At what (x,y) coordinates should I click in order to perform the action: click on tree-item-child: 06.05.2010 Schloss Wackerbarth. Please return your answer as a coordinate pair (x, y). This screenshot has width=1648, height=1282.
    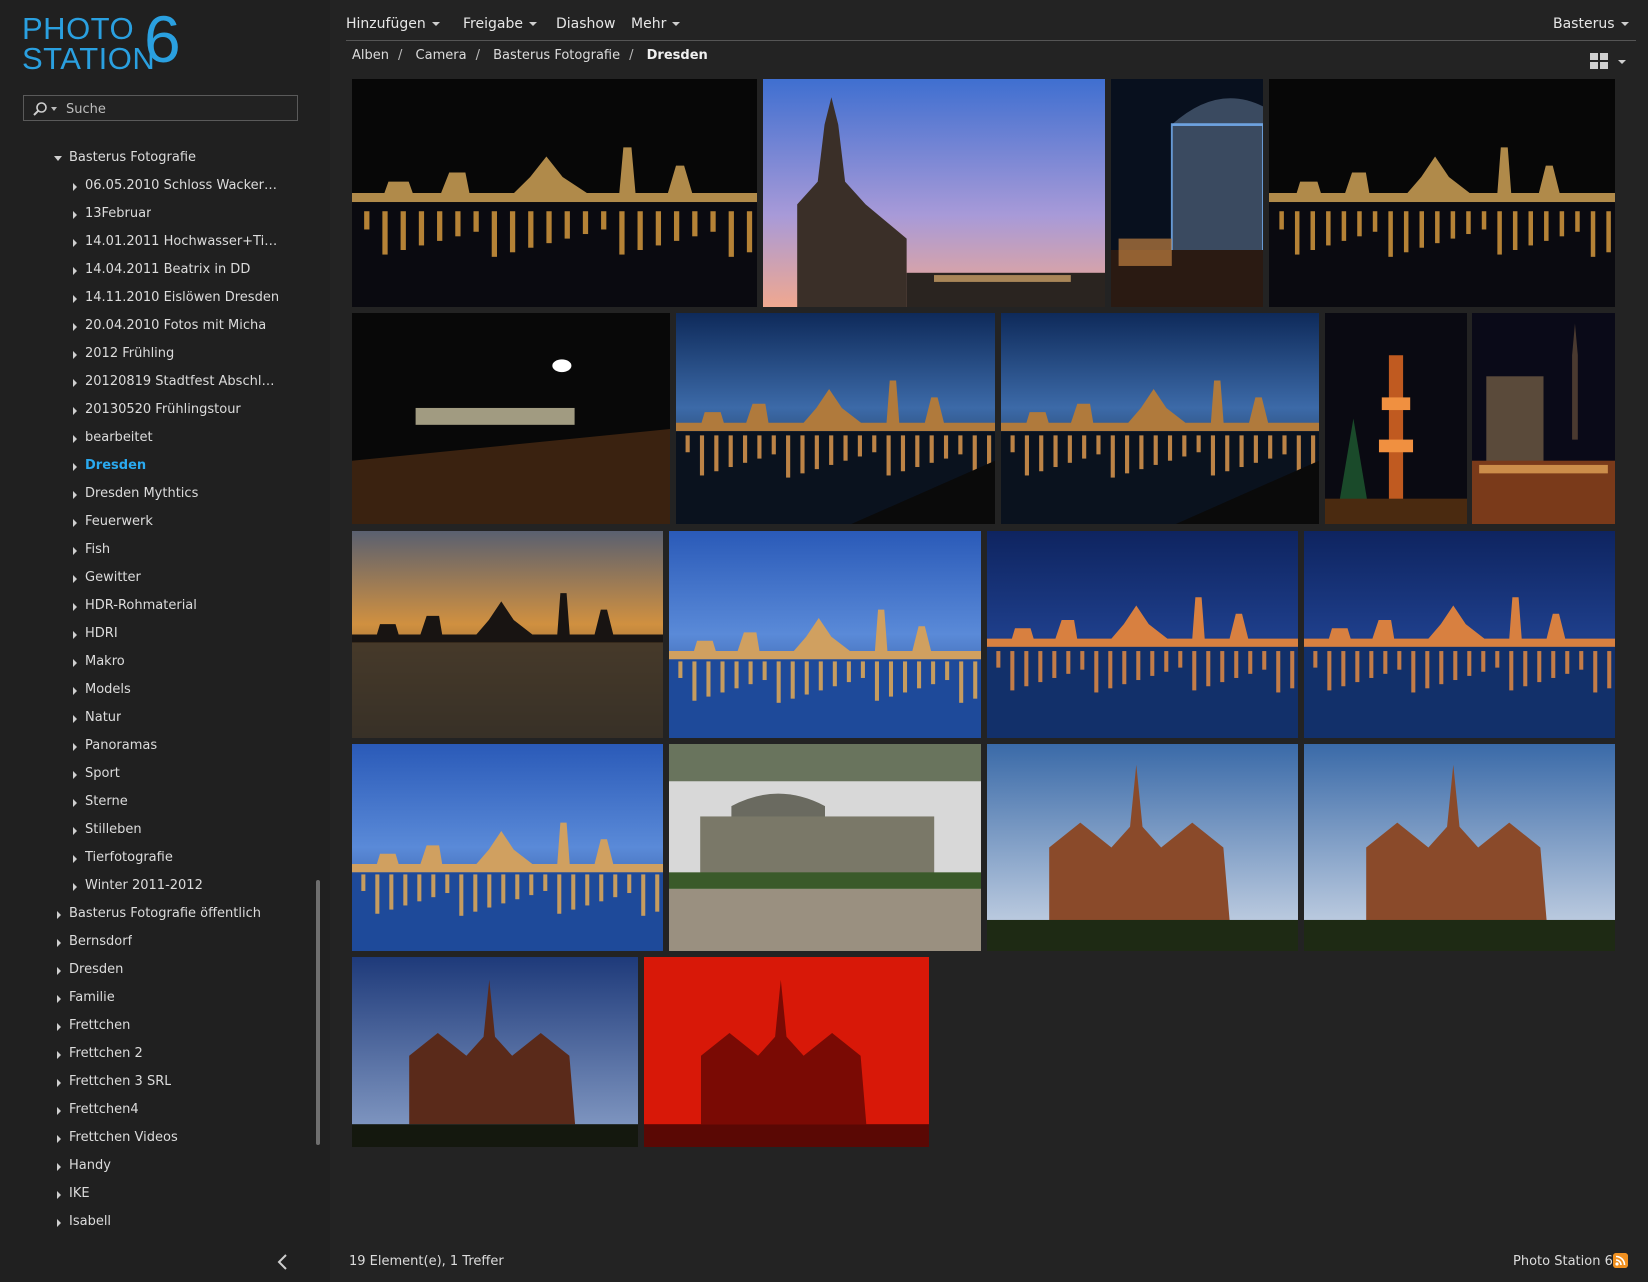
    Looking at the image, I should click on (142, 186).